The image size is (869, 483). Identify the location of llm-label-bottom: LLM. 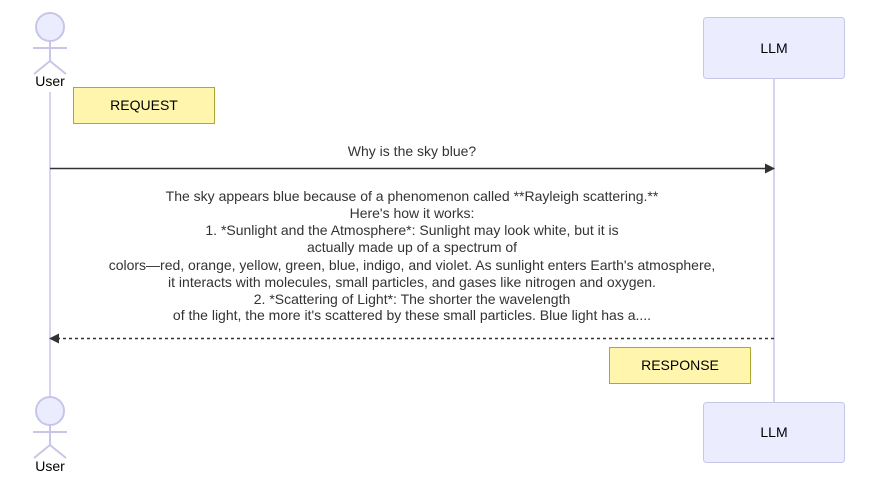
(773, 432).